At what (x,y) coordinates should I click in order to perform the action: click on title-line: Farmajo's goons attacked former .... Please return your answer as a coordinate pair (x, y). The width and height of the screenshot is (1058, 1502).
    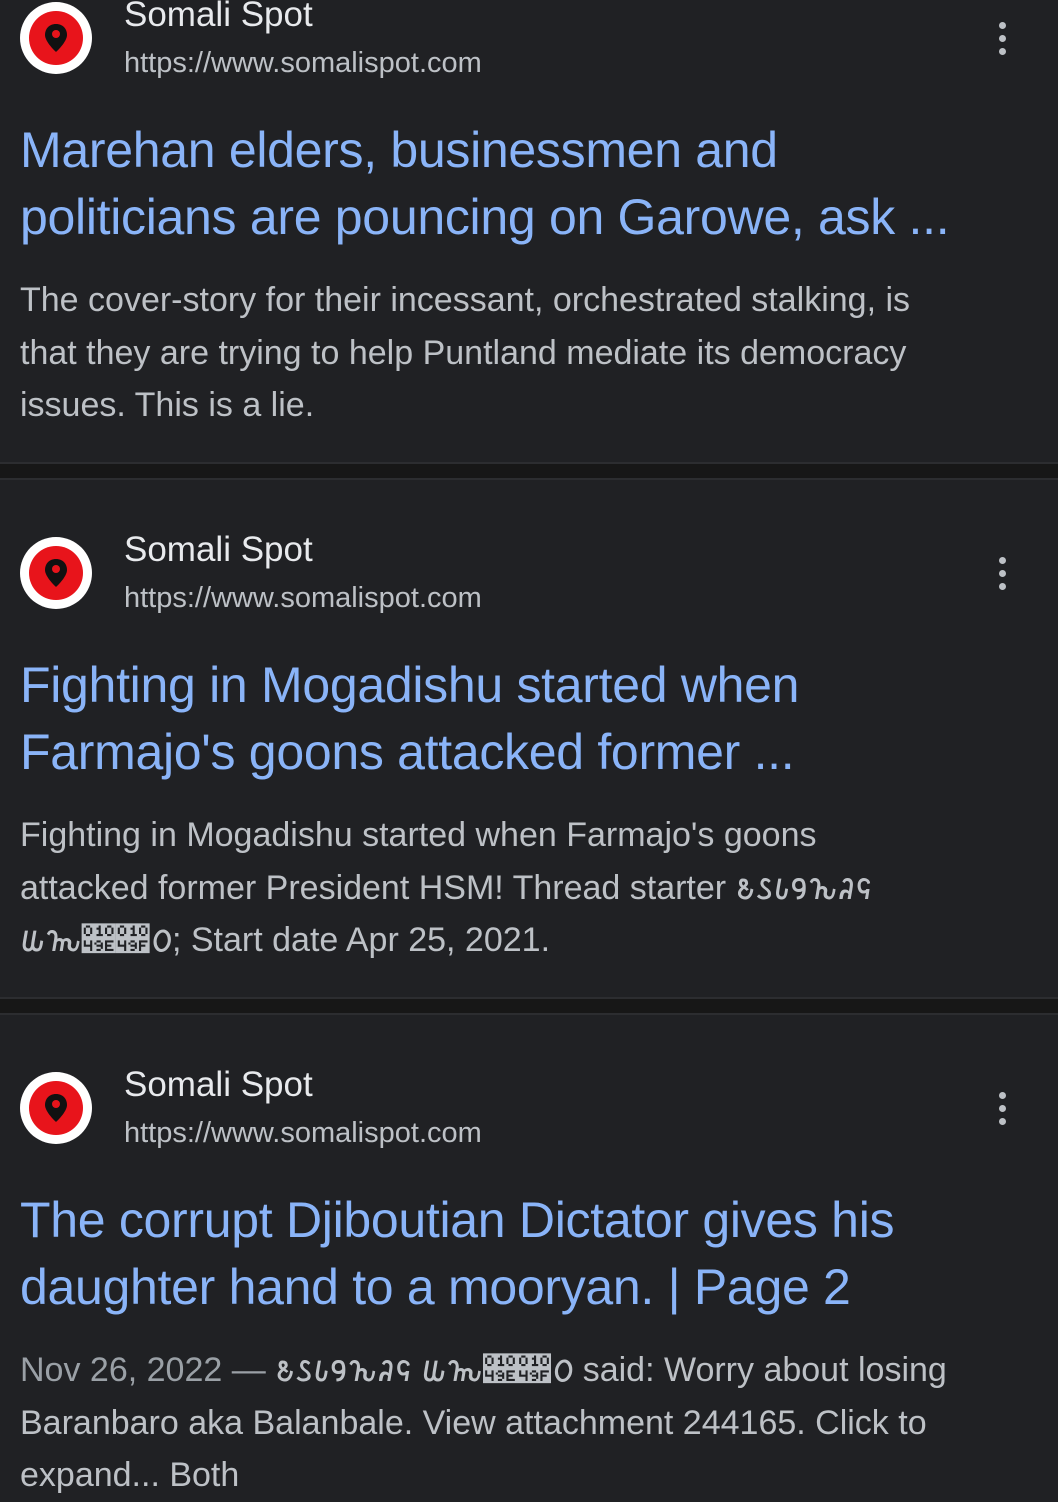
    Looking at the image, I should click on (407, 752).